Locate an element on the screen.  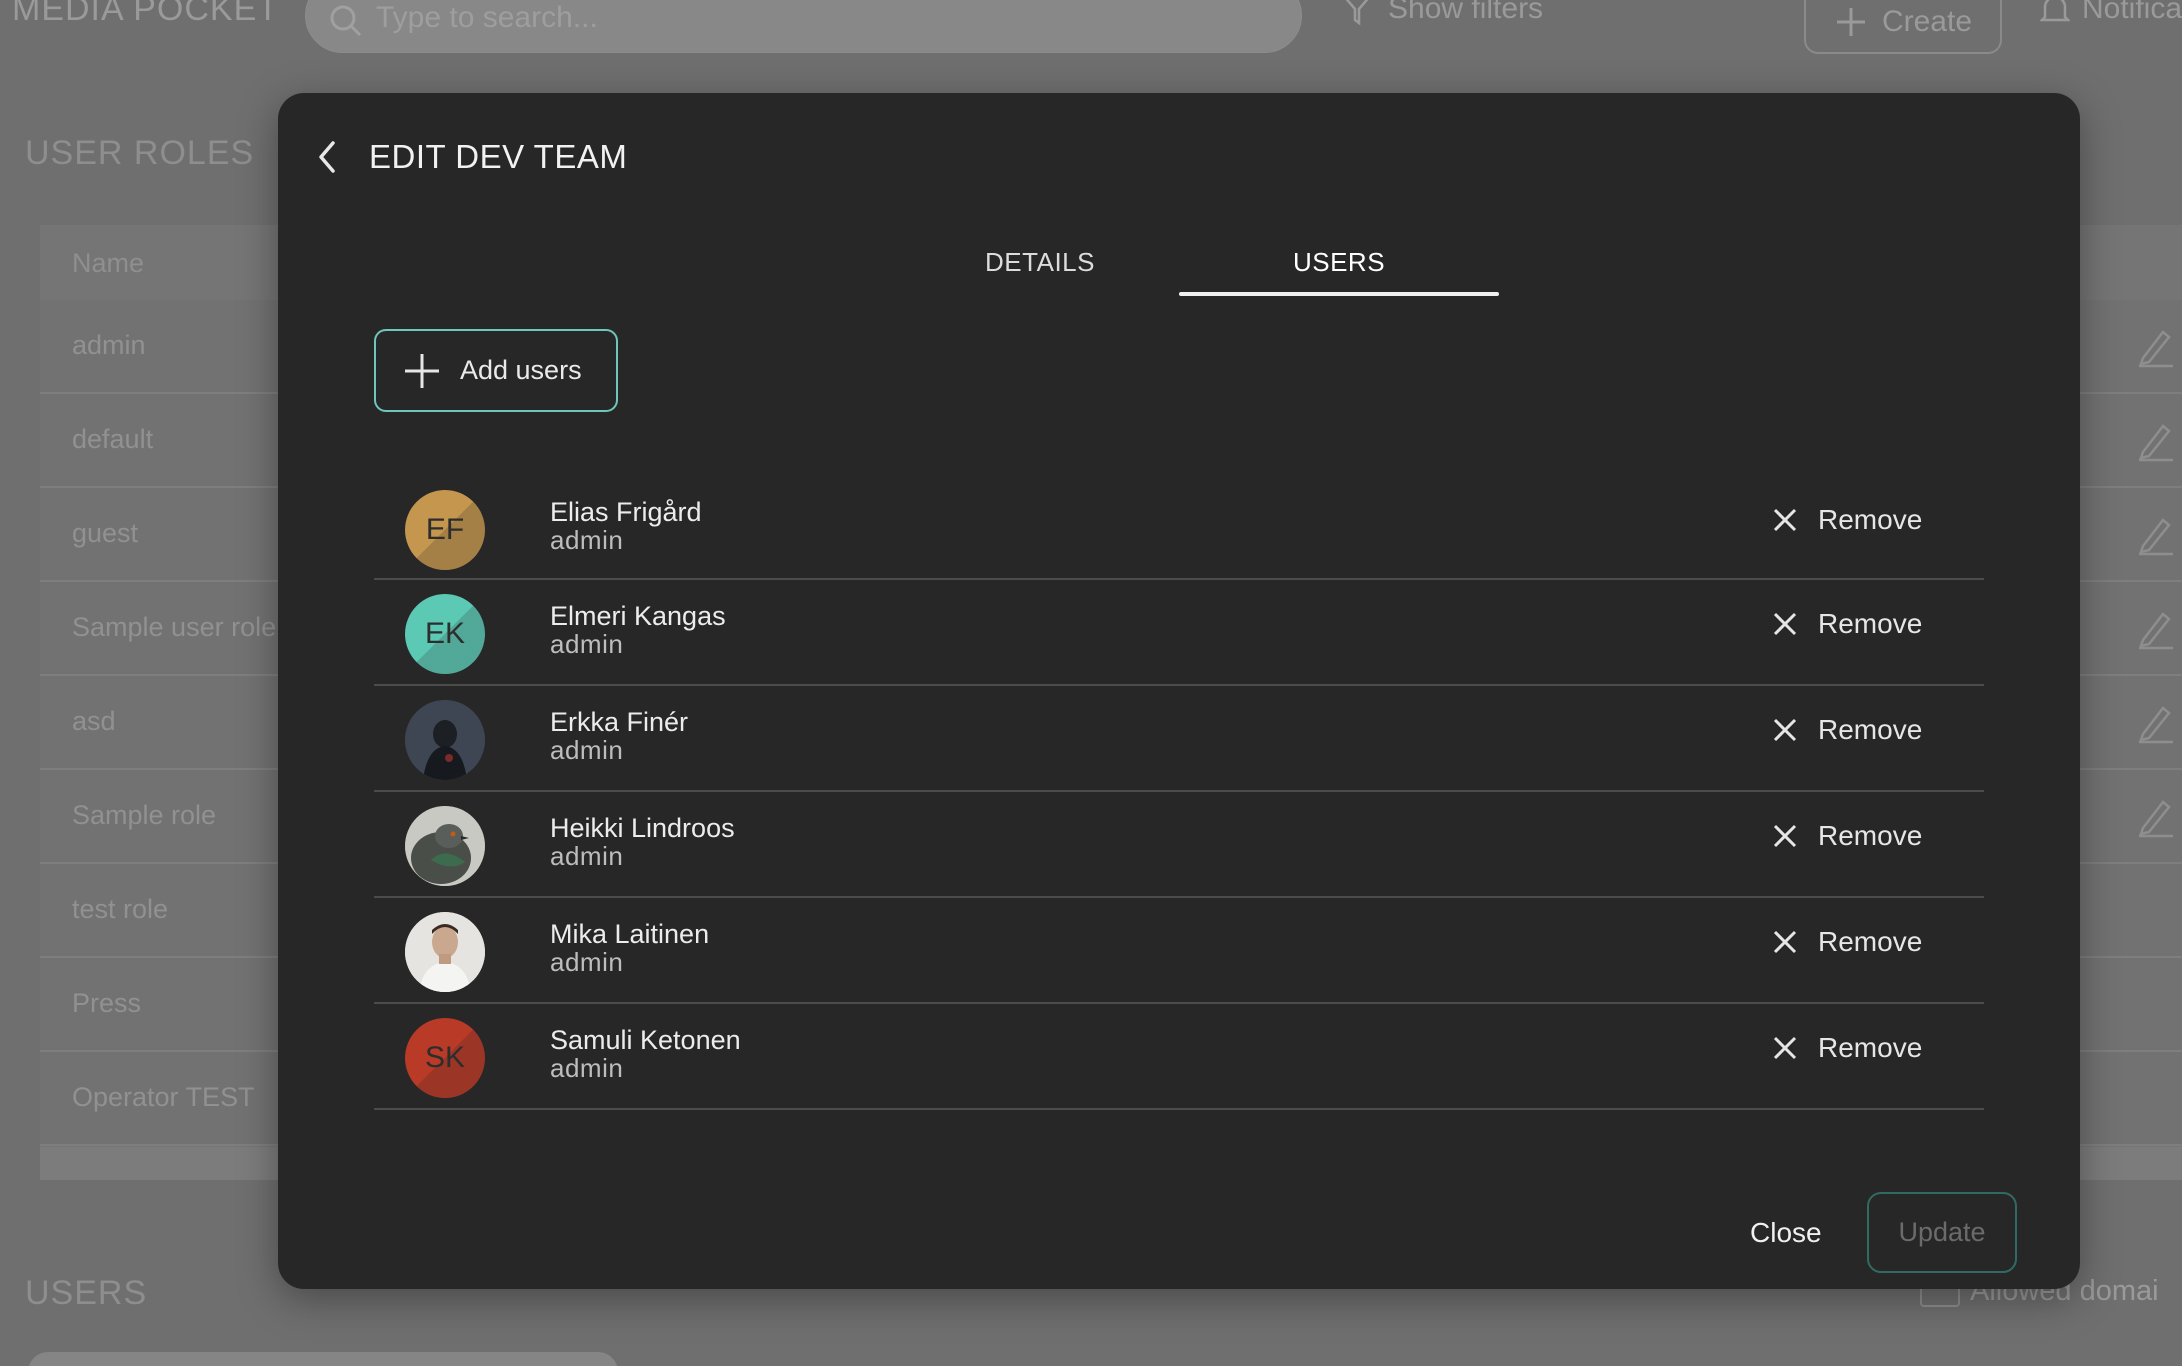
create-label: Create is located at coordinates (1927, 21).